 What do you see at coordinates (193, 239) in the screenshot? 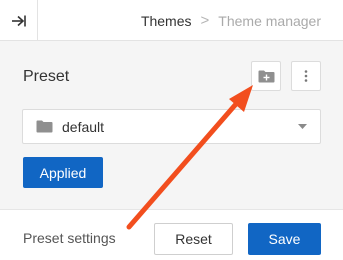
I see `reset-button: Reset` at bounding box center [193, 239].